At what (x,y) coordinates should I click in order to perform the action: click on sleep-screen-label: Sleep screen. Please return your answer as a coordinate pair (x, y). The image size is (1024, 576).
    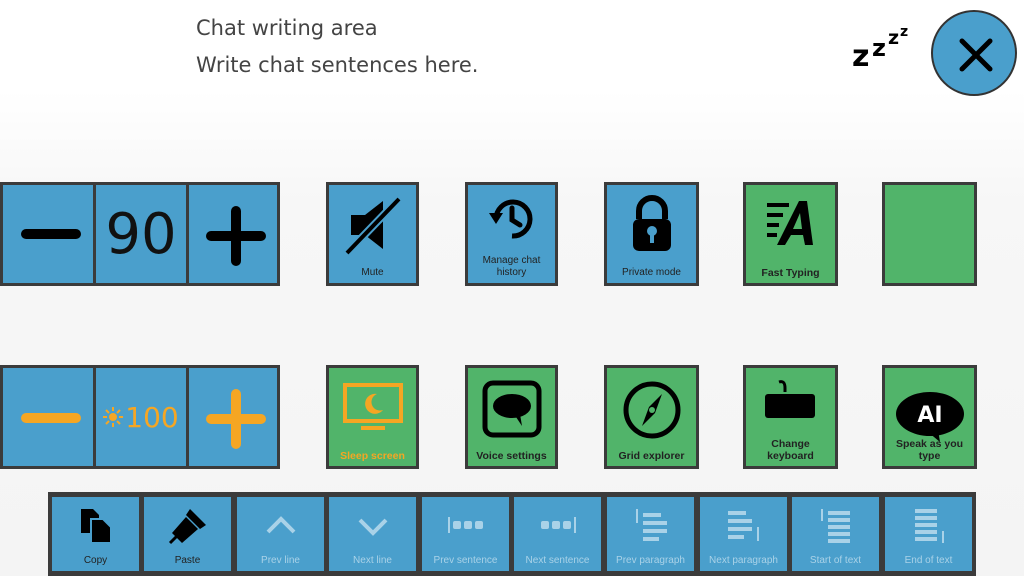
    Looking at the image, I should click on (372, 456).